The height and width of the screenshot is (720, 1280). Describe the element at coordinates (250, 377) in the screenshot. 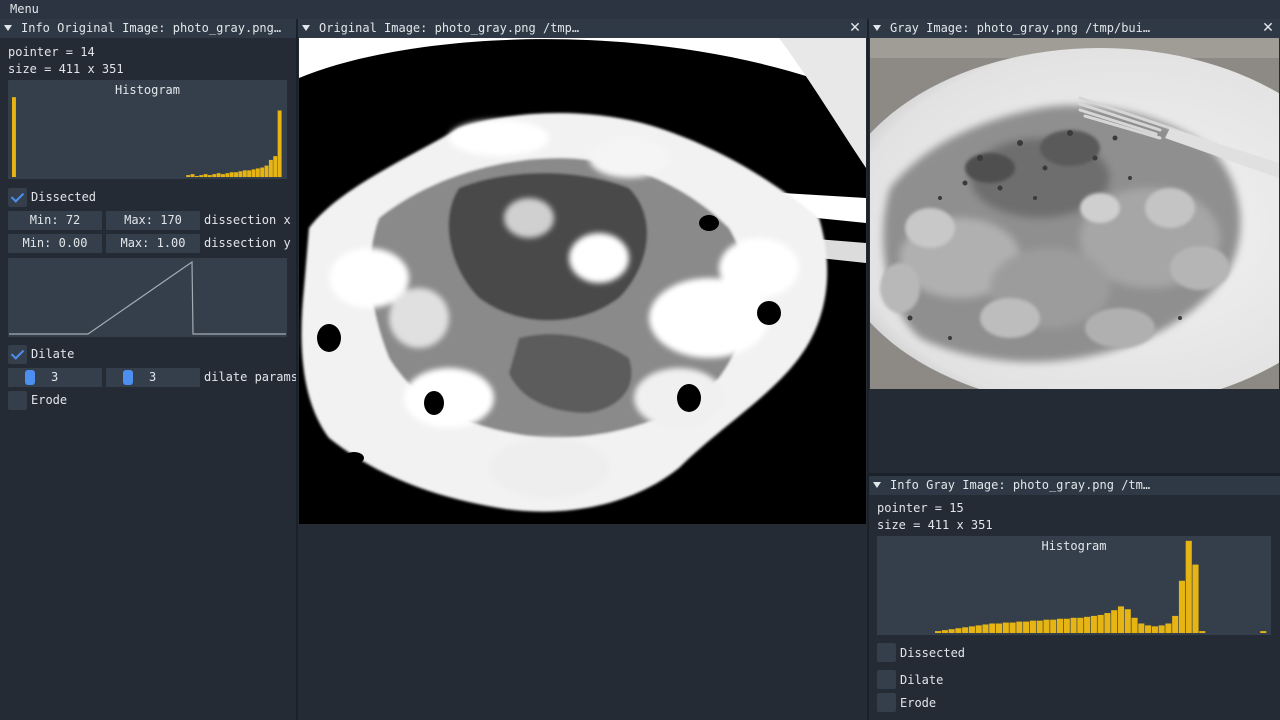

I see `dilate-params-label: dilate params` at that location.